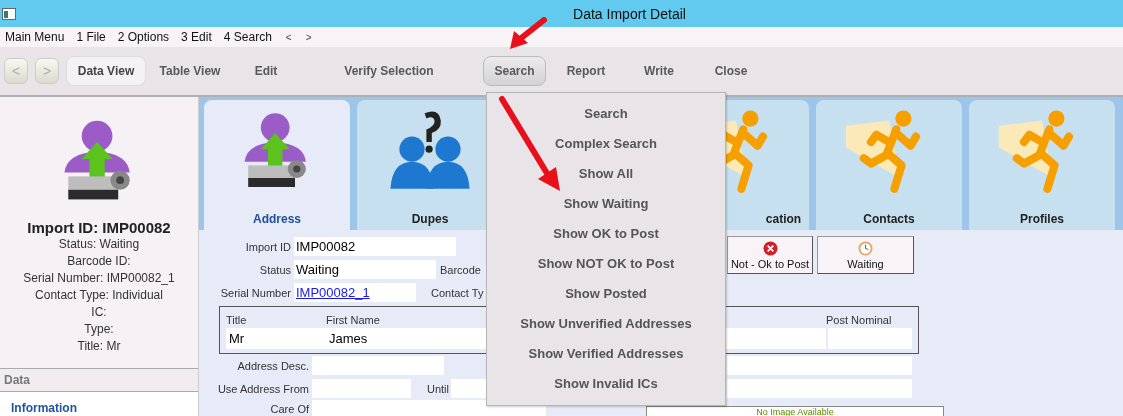  What do you see at coordinates (375, 246) in the screenshot?
I see `input-field: IMP00082` at bounding box center [375, 246].